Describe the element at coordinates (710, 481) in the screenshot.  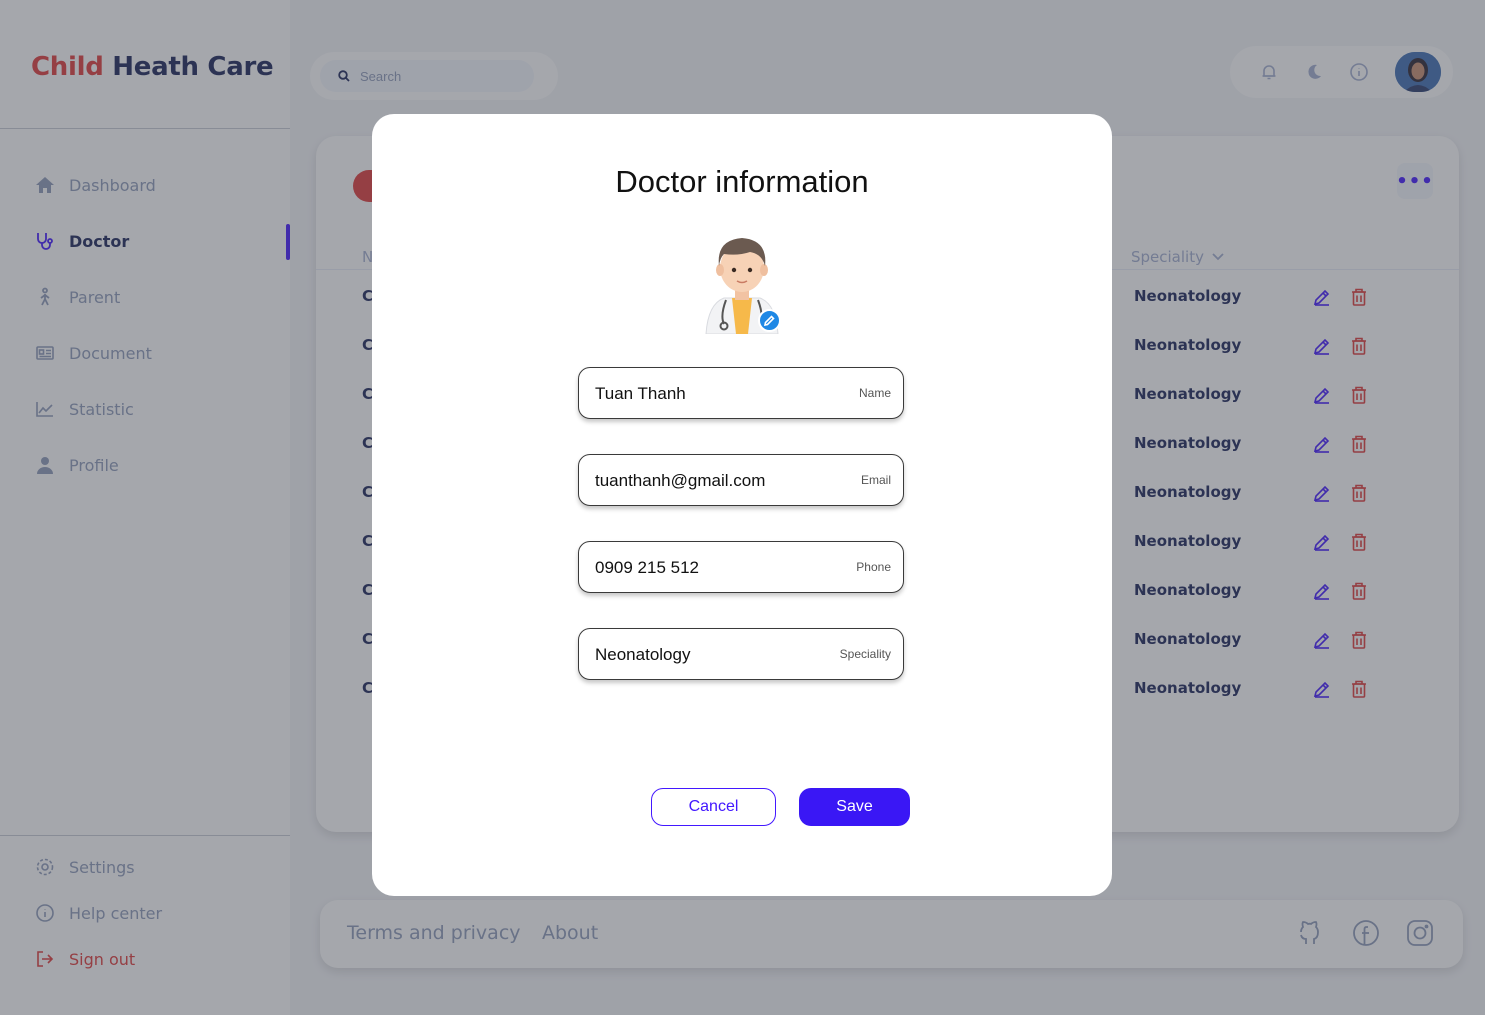
I see `email-input` at that location.